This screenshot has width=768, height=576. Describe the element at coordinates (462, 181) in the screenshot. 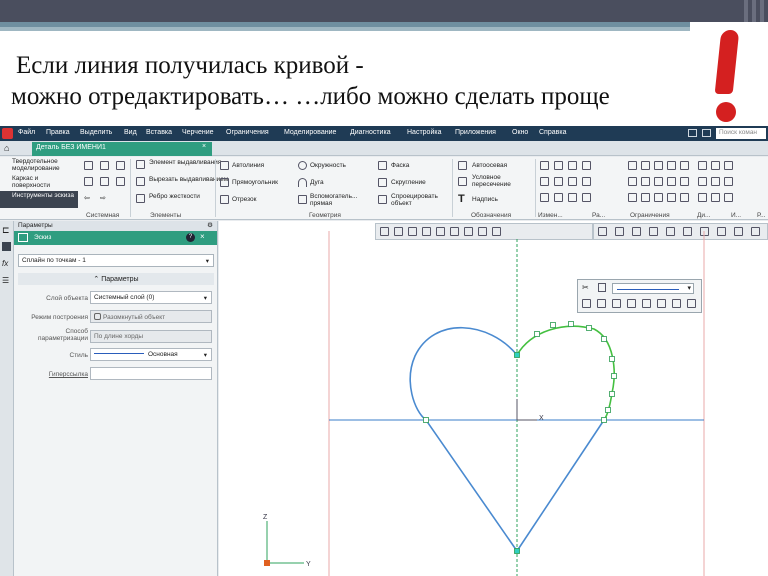

I see `conditional-intersection-icon` at that location.